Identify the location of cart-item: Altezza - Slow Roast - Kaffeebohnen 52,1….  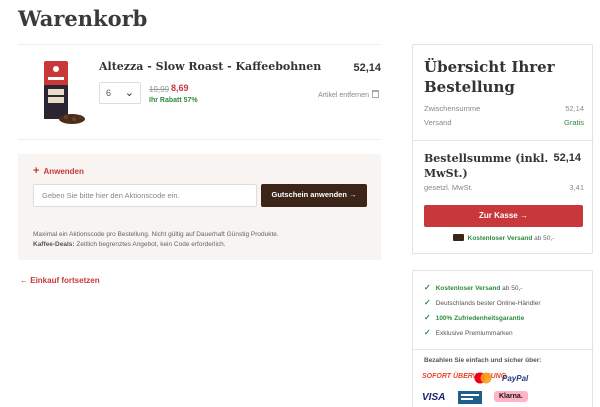
(199, 92).